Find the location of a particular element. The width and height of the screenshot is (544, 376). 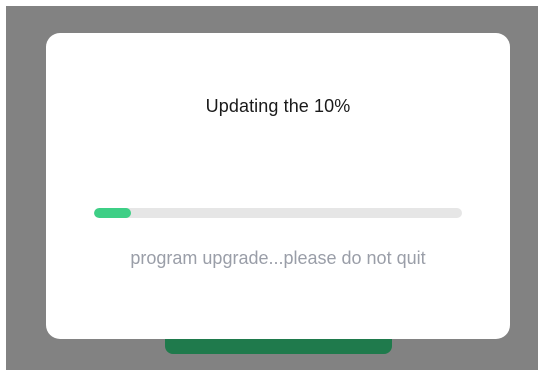

progress-bar-fill is located at coordinates (112, 213).